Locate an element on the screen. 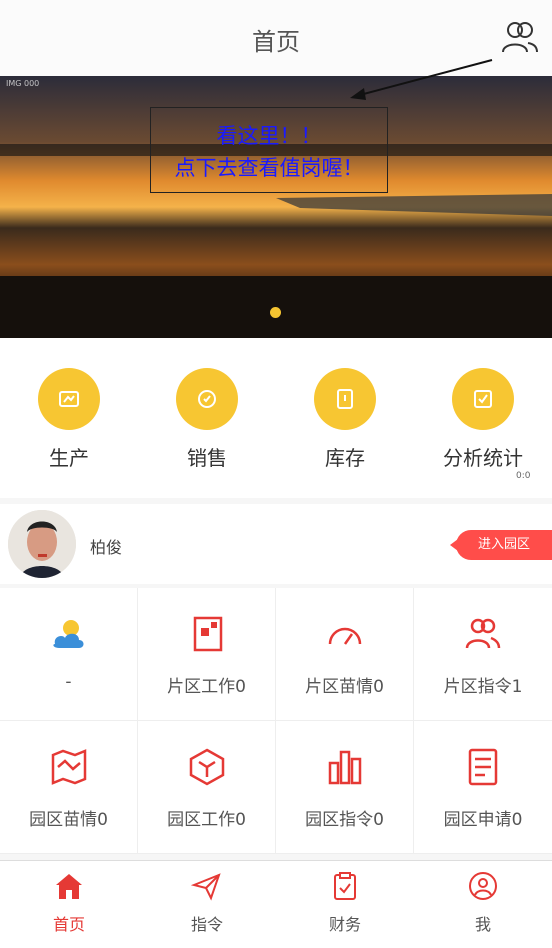 The height and width of the screenshot is (948, 552). grid-label-district-seedling: 片区苗情0 is located at coordinates (344, 687).